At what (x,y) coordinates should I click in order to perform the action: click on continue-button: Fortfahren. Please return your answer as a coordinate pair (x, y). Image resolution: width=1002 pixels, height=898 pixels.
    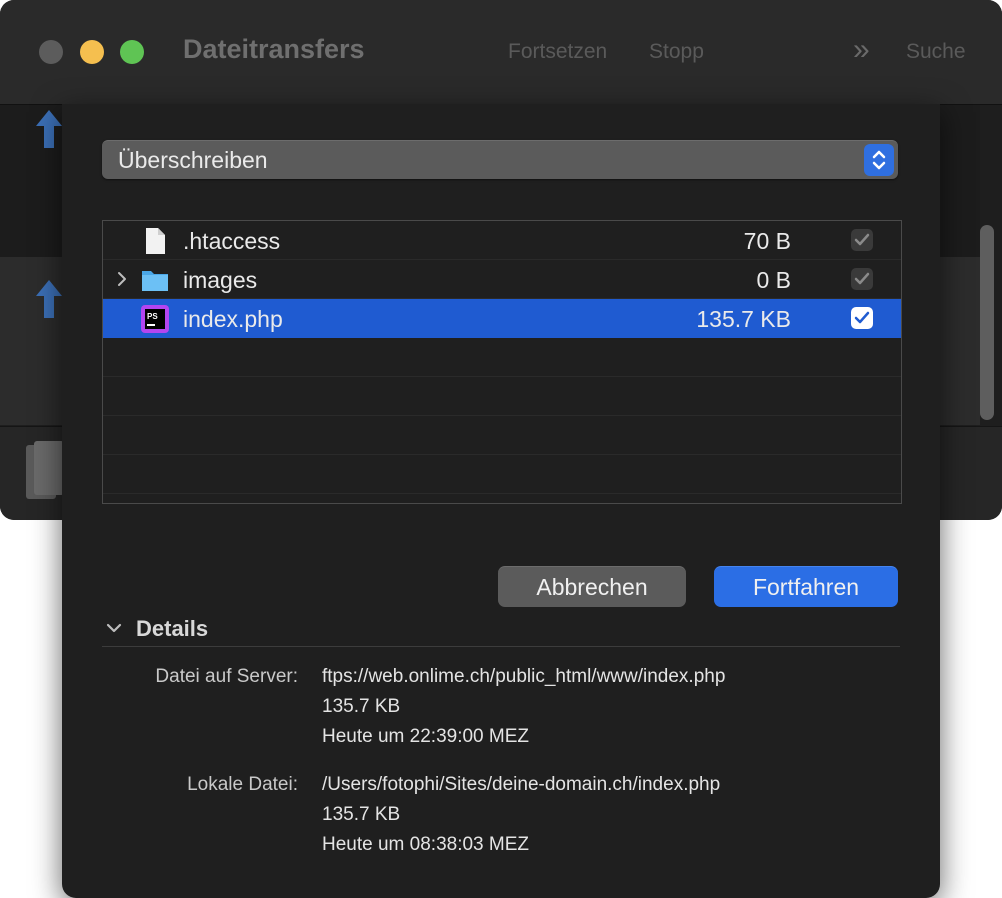
    Looking at the image, I should click on (806, 586).